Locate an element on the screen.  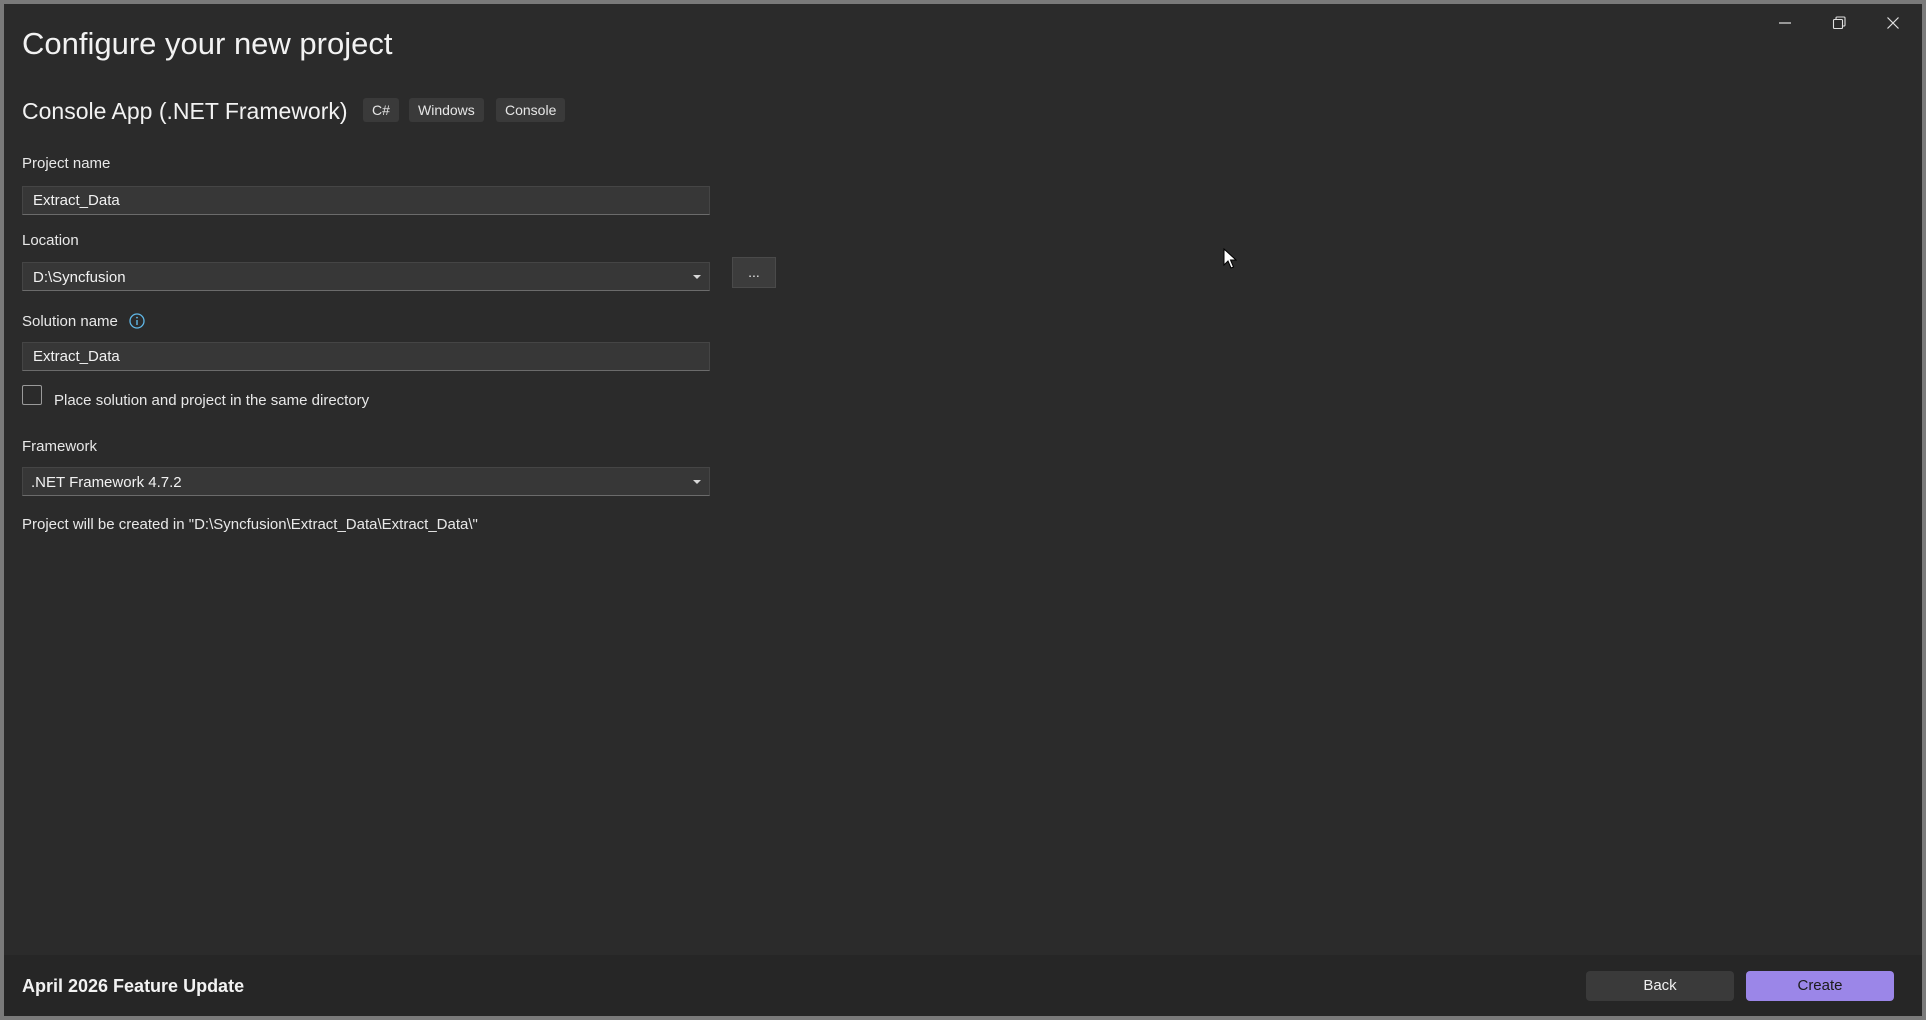
solution-name-label-text: Solution name is located at coordinates (70, 321).